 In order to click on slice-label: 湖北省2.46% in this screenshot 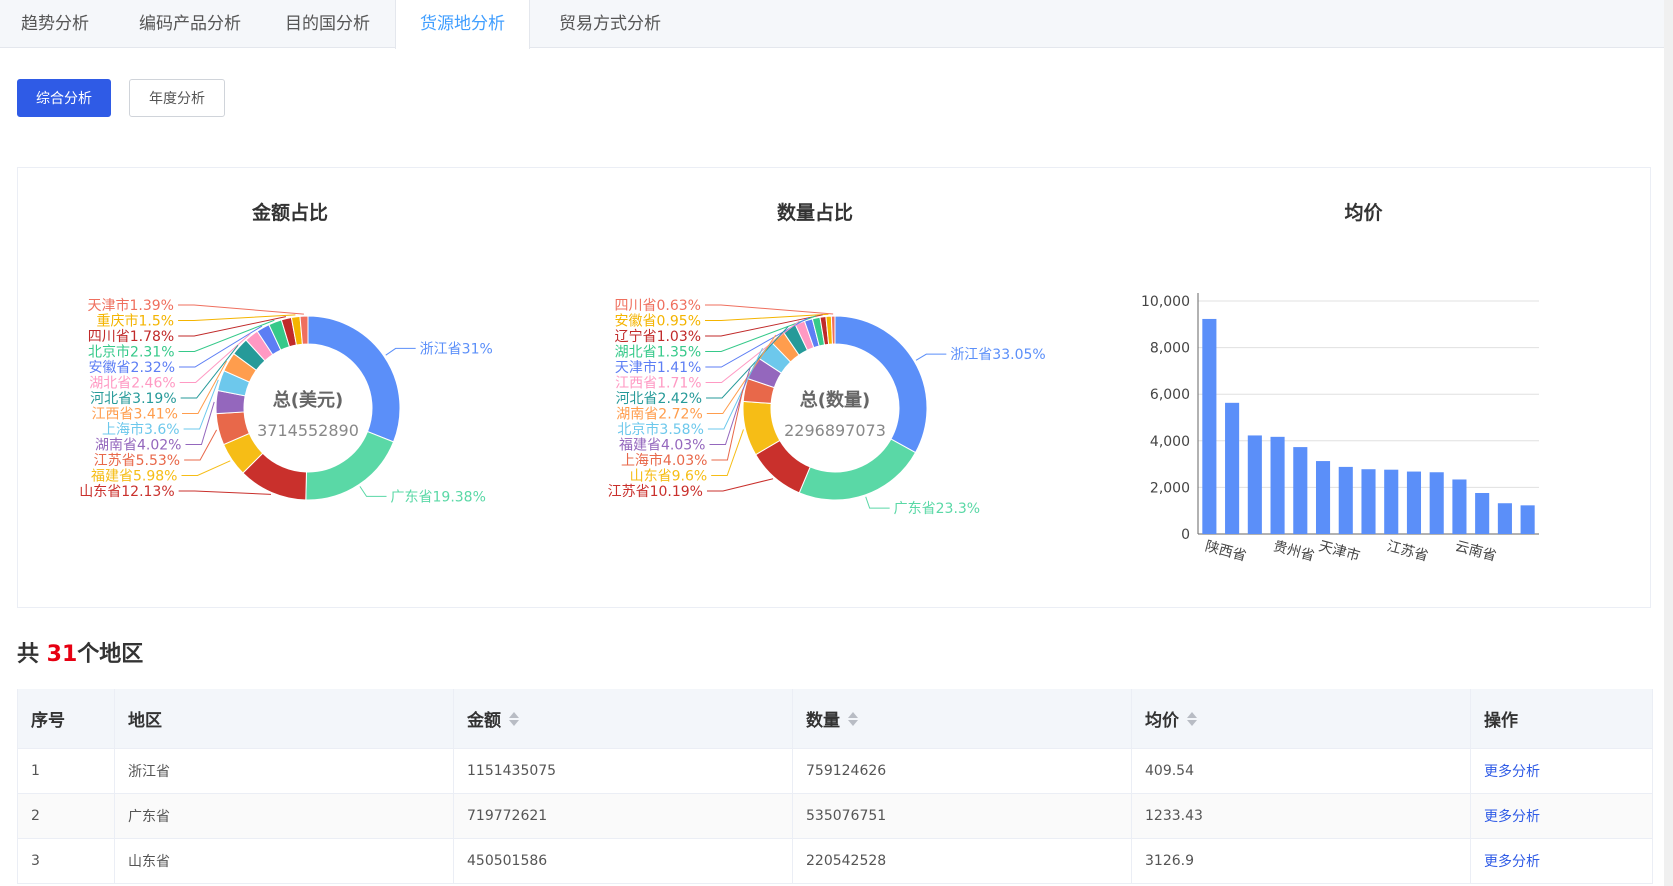, I will do `click(132, 384)`.